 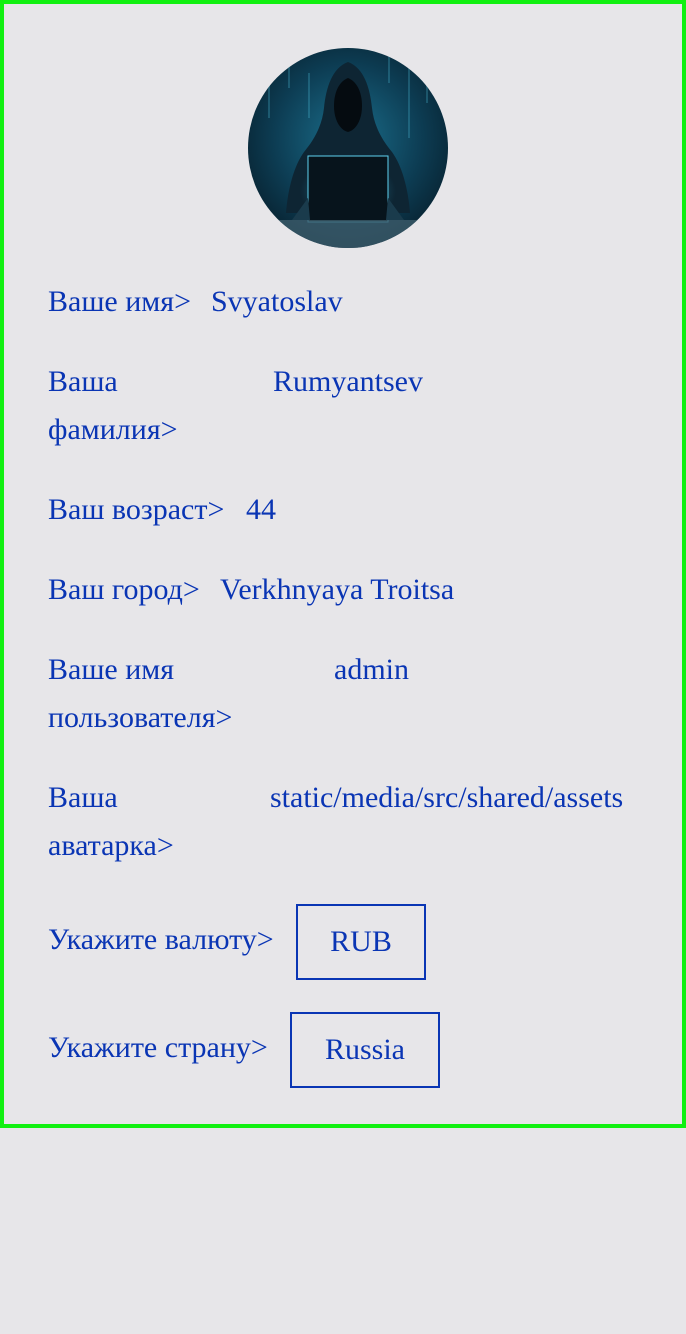 What do you see at coordinates (348, 510) in the screenshot?
I see `age-field: Ваш возраст> 44` at bounding box center [348, 510].